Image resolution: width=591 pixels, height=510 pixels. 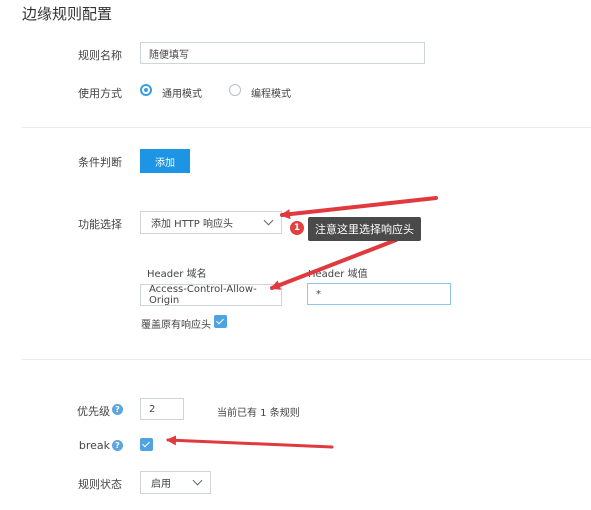 I want to click on radio-generic-mode-label: 通用模式, so click(x=182, y=94).